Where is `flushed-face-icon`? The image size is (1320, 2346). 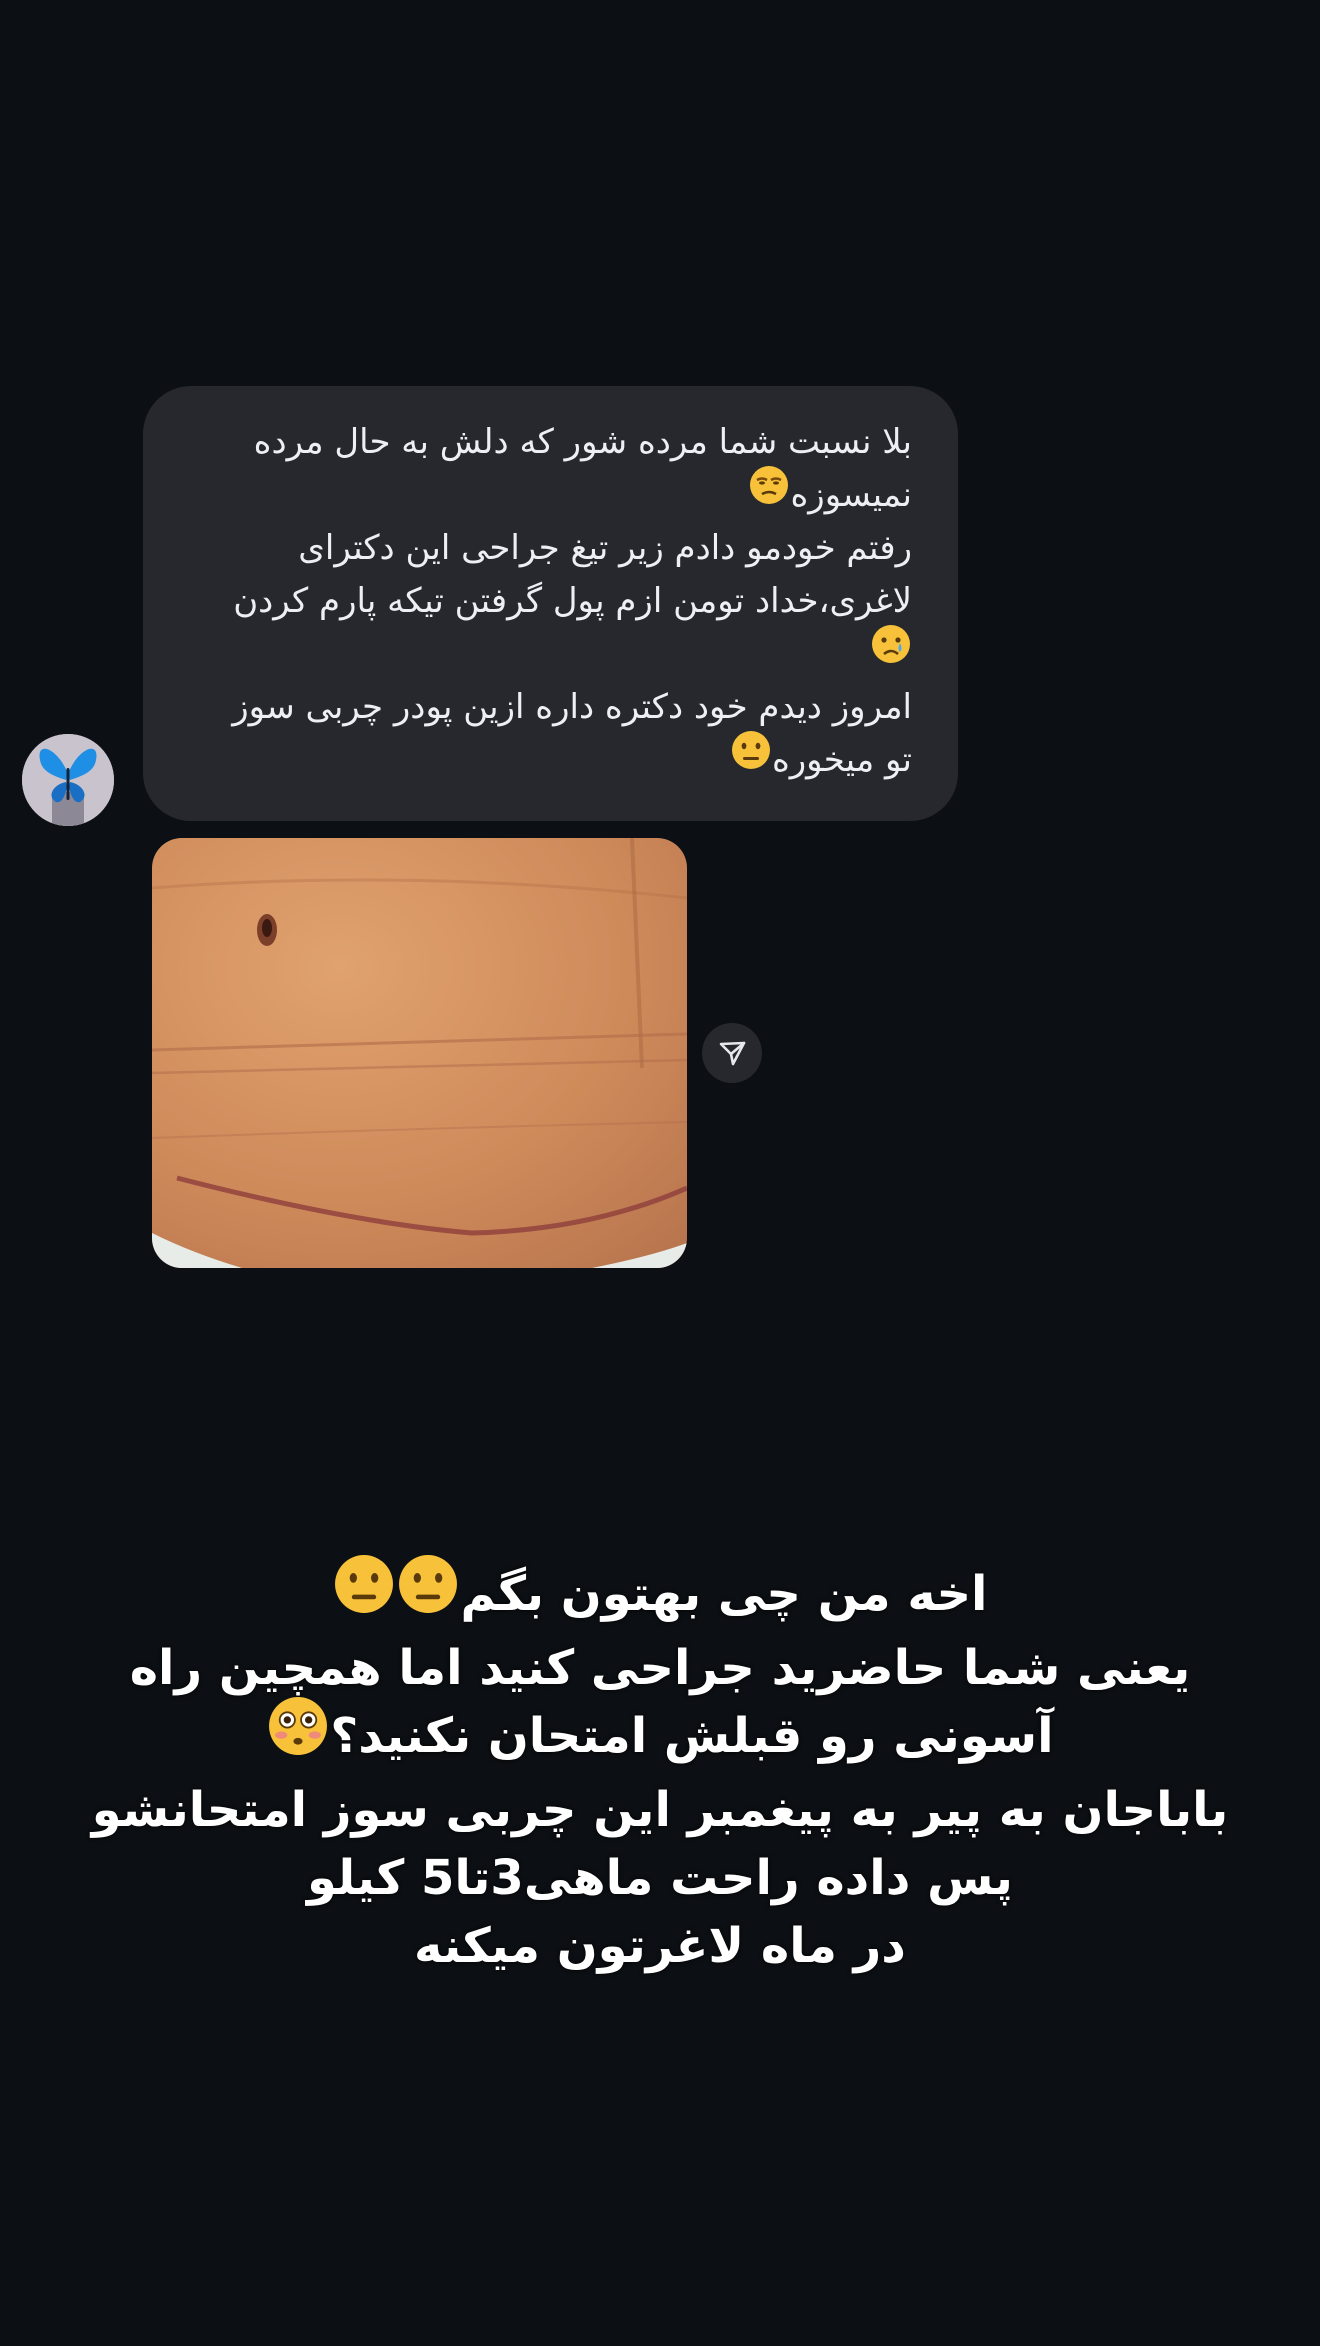
flushed-face-icon is located at coordinates (298, 1735).